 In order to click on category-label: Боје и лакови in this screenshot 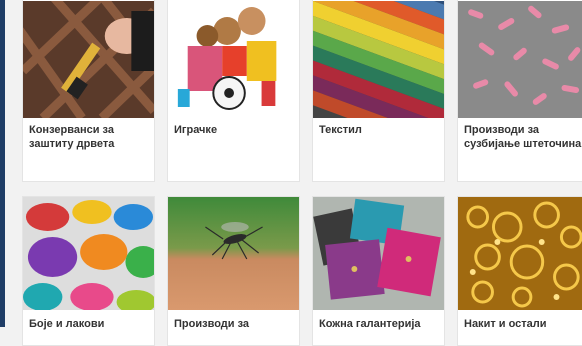, I will do `click(67, 324)`.